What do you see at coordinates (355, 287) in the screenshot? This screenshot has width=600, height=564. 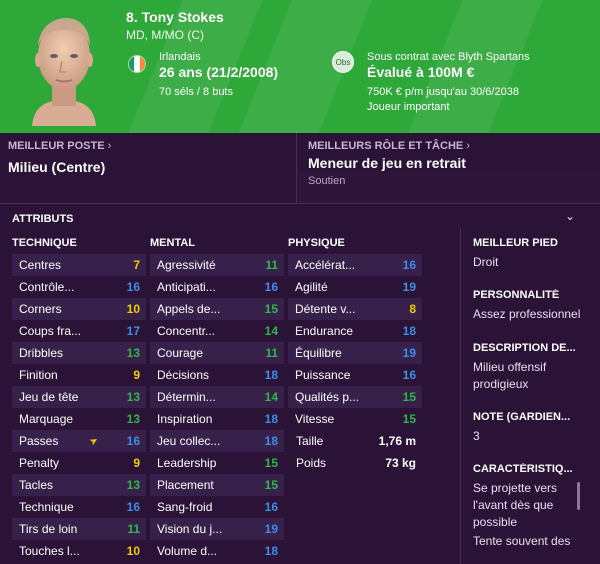 I see `attribute-row: Agilité 19` at bounding box center [355, 287].